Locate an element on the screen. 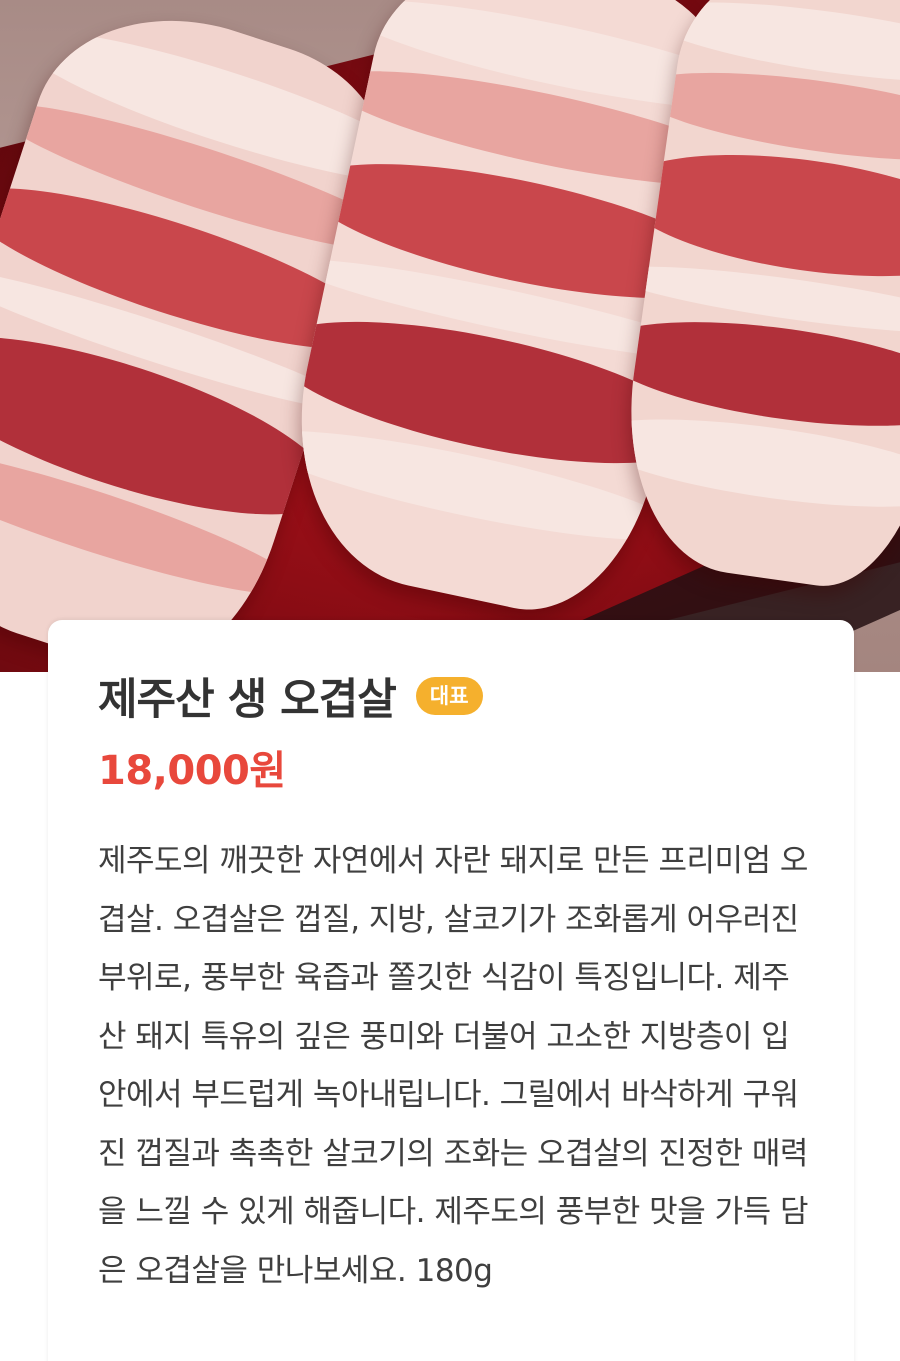 This screenshot has height=1361, width=900. title-row: 제주산 생 오겹살 대표 is located at coordinates (290, 696).